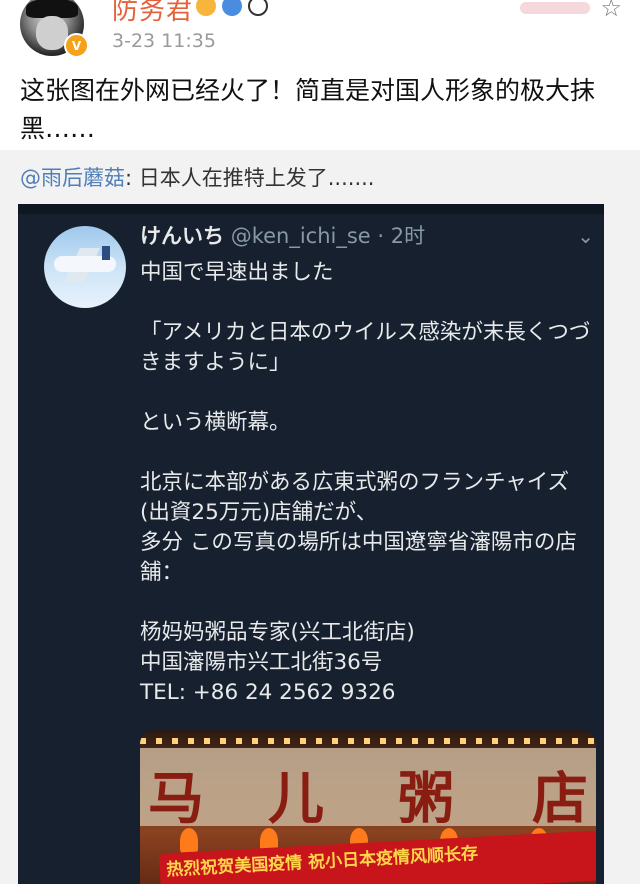 This screenshot has width=640, height=884. I want to click on photo-lights, so click(368, 741).